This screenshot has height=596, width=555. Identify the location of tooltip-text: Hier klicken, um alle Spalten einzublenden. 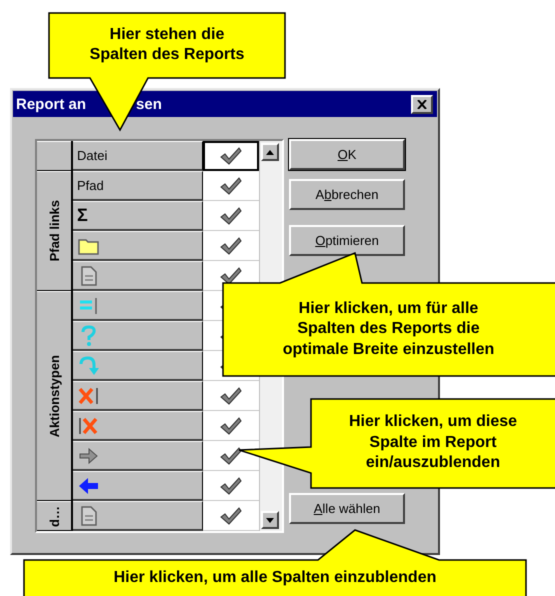
(275, 578).